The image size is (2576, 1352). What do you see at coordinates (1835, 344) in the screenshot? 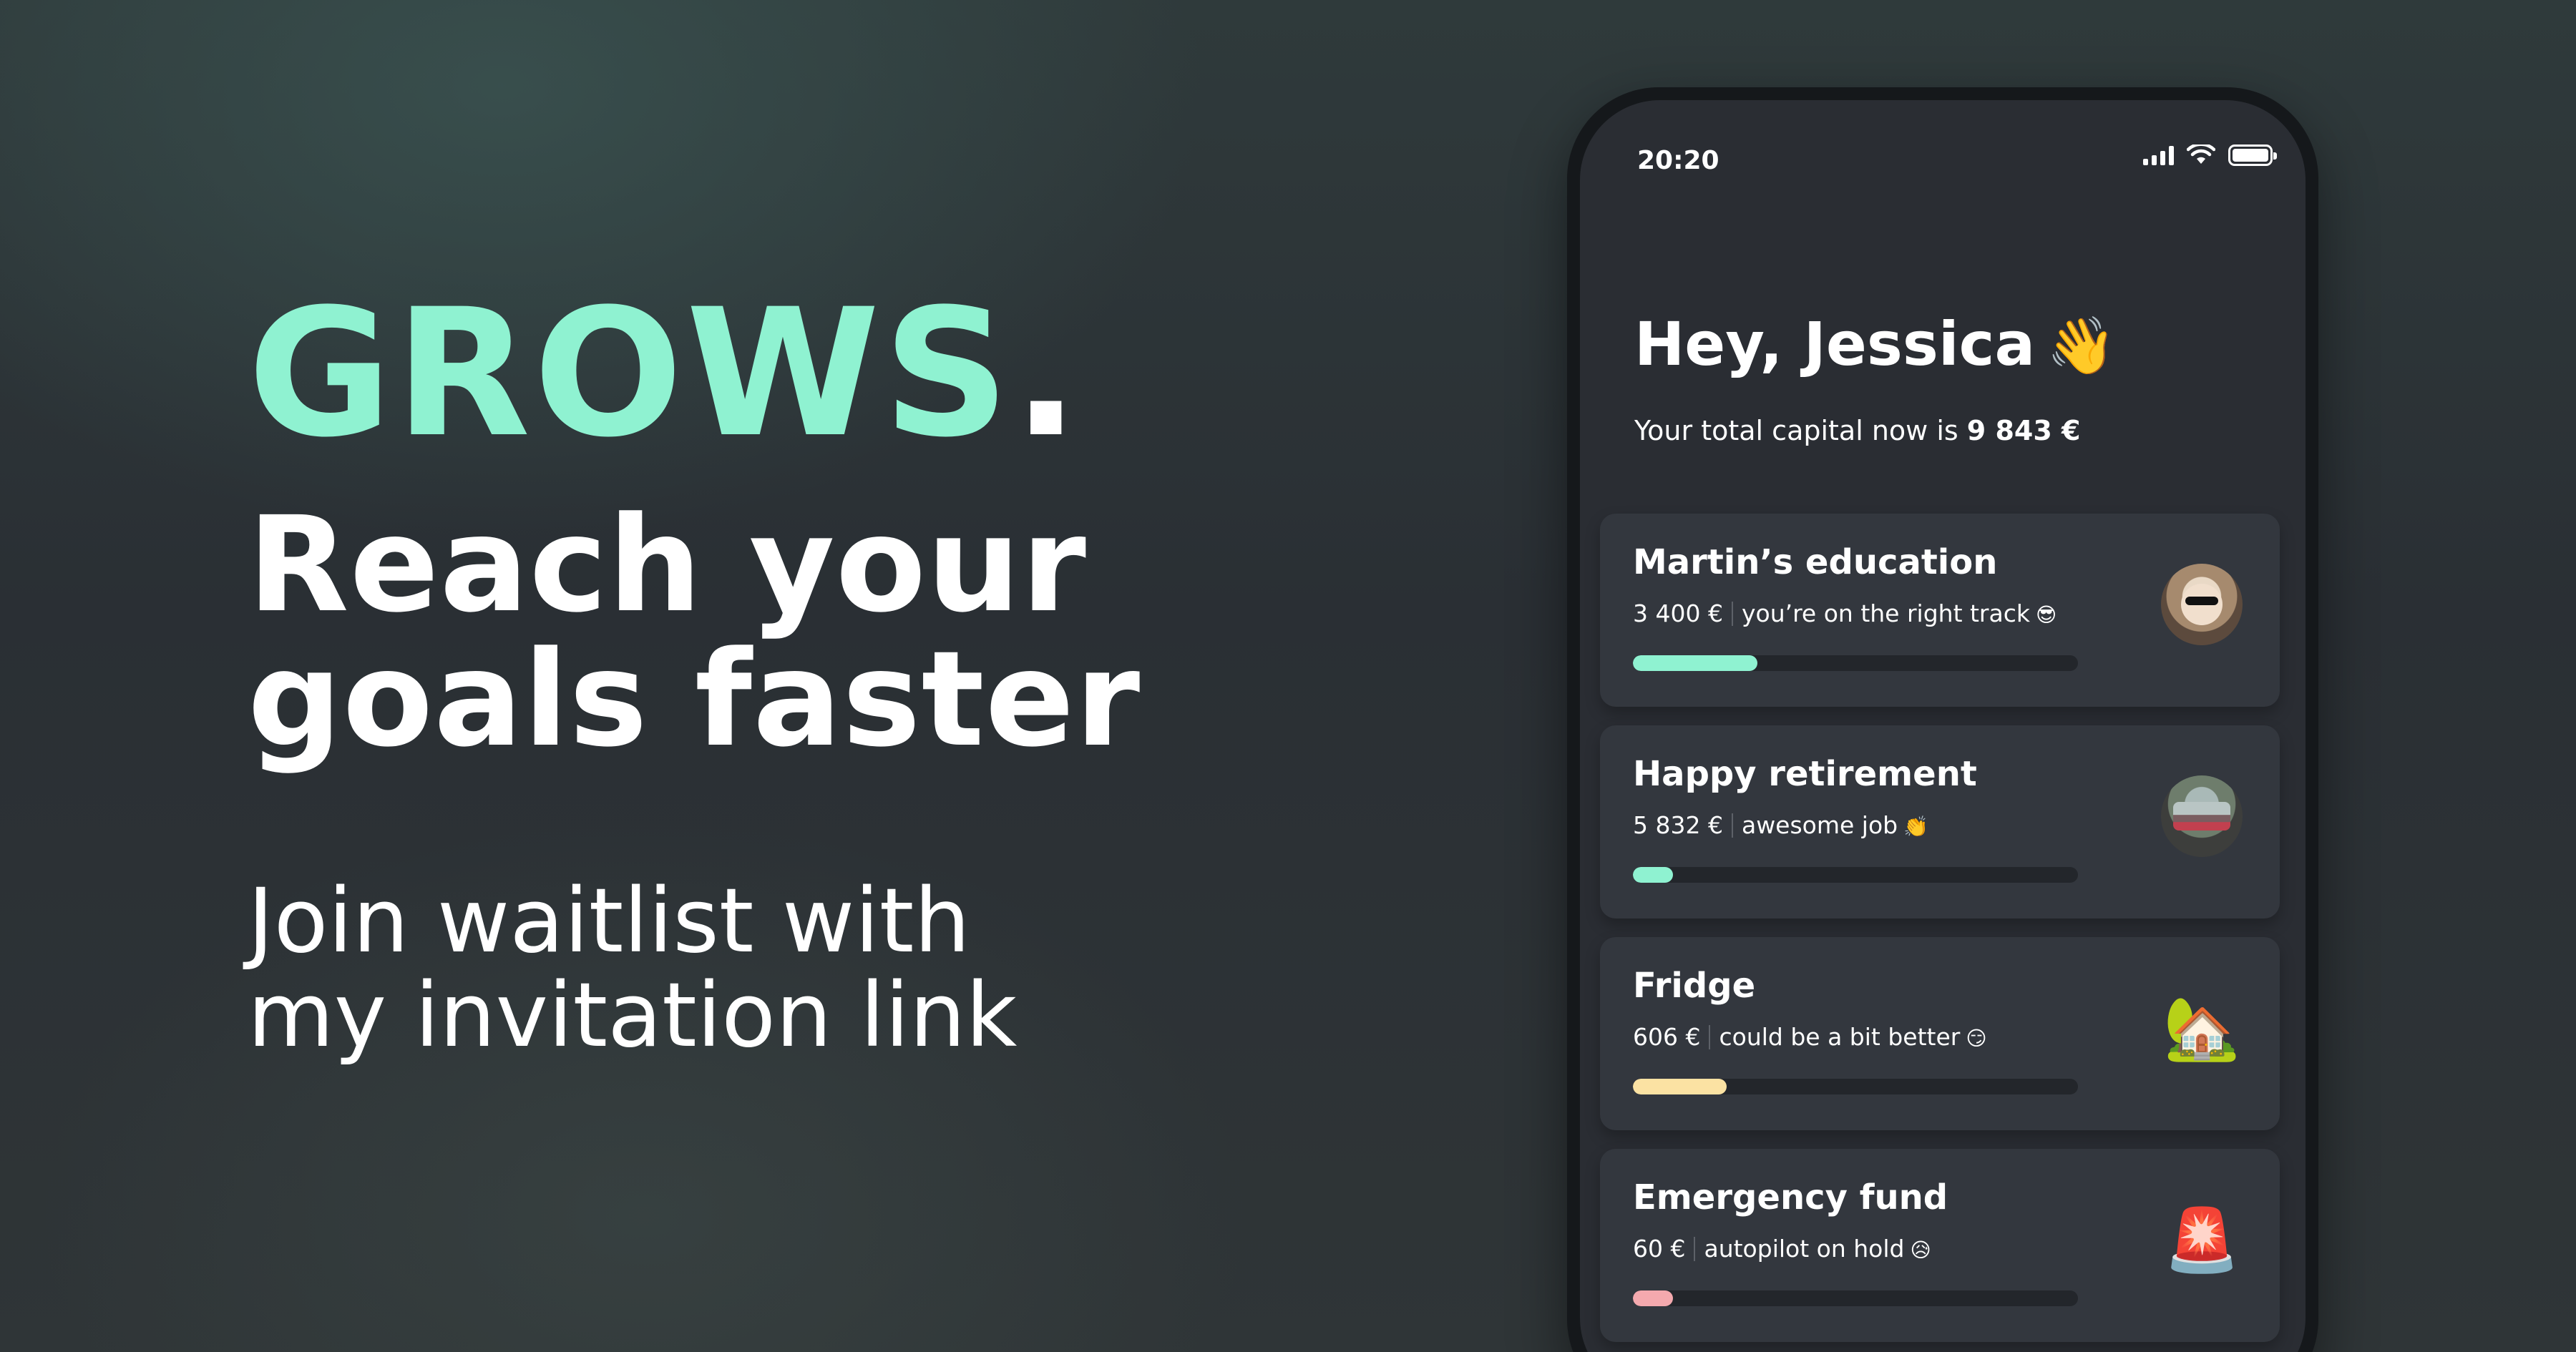
I see `greeting-text: Hey, Jessica` at bounding box center [1835, 344].